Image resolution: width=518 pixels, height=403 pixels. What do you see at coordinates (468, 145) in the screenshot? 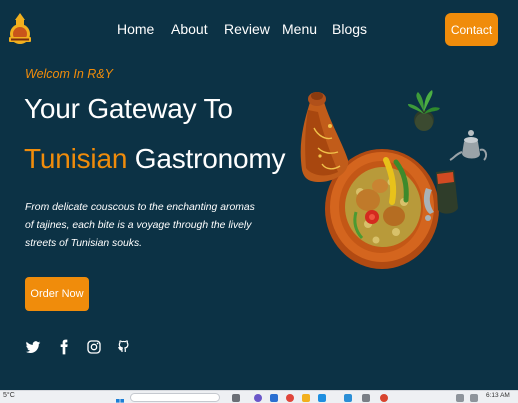
I see `teapot-icon` at bounding box center [468, 145].